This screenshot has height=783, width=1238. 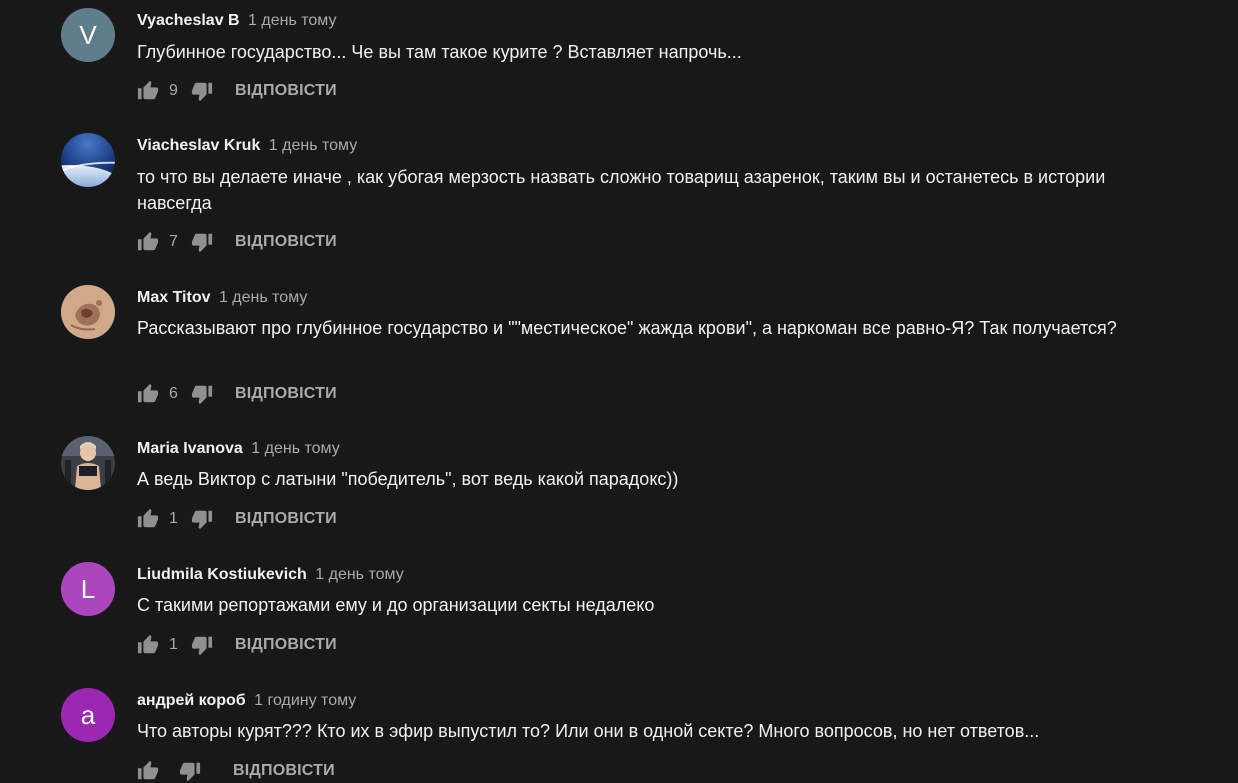 I want to click on comment-header: Viacheslav Kruk 1 день тому, so click(x=247, y=146).